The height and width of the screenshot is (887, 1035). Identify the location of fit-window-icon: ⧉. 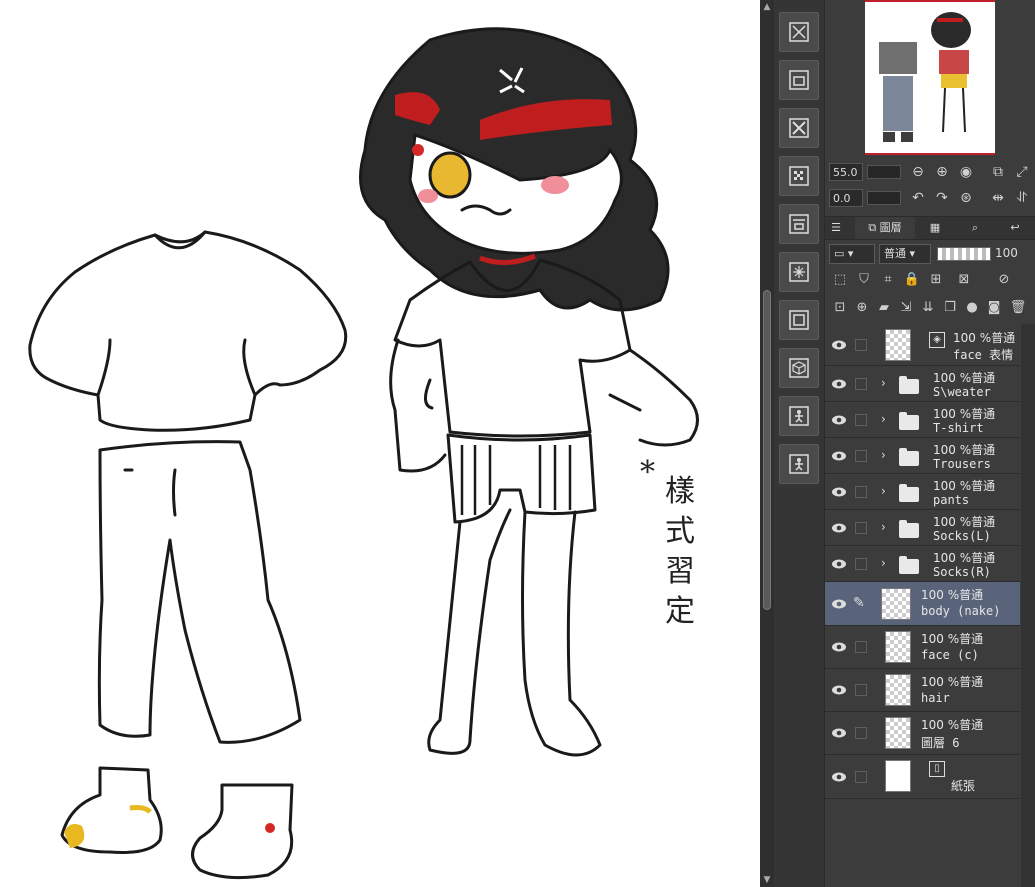
(998, 172).